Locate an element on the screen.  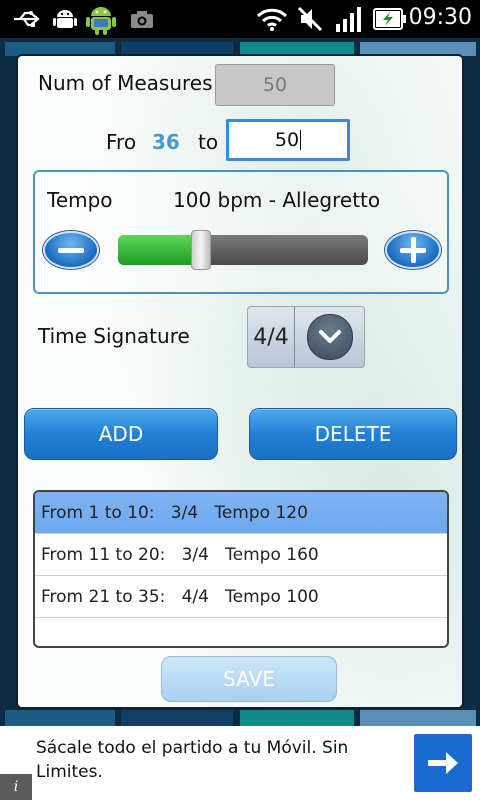
tempo-decrease-button is located at coordinates (71, 250).